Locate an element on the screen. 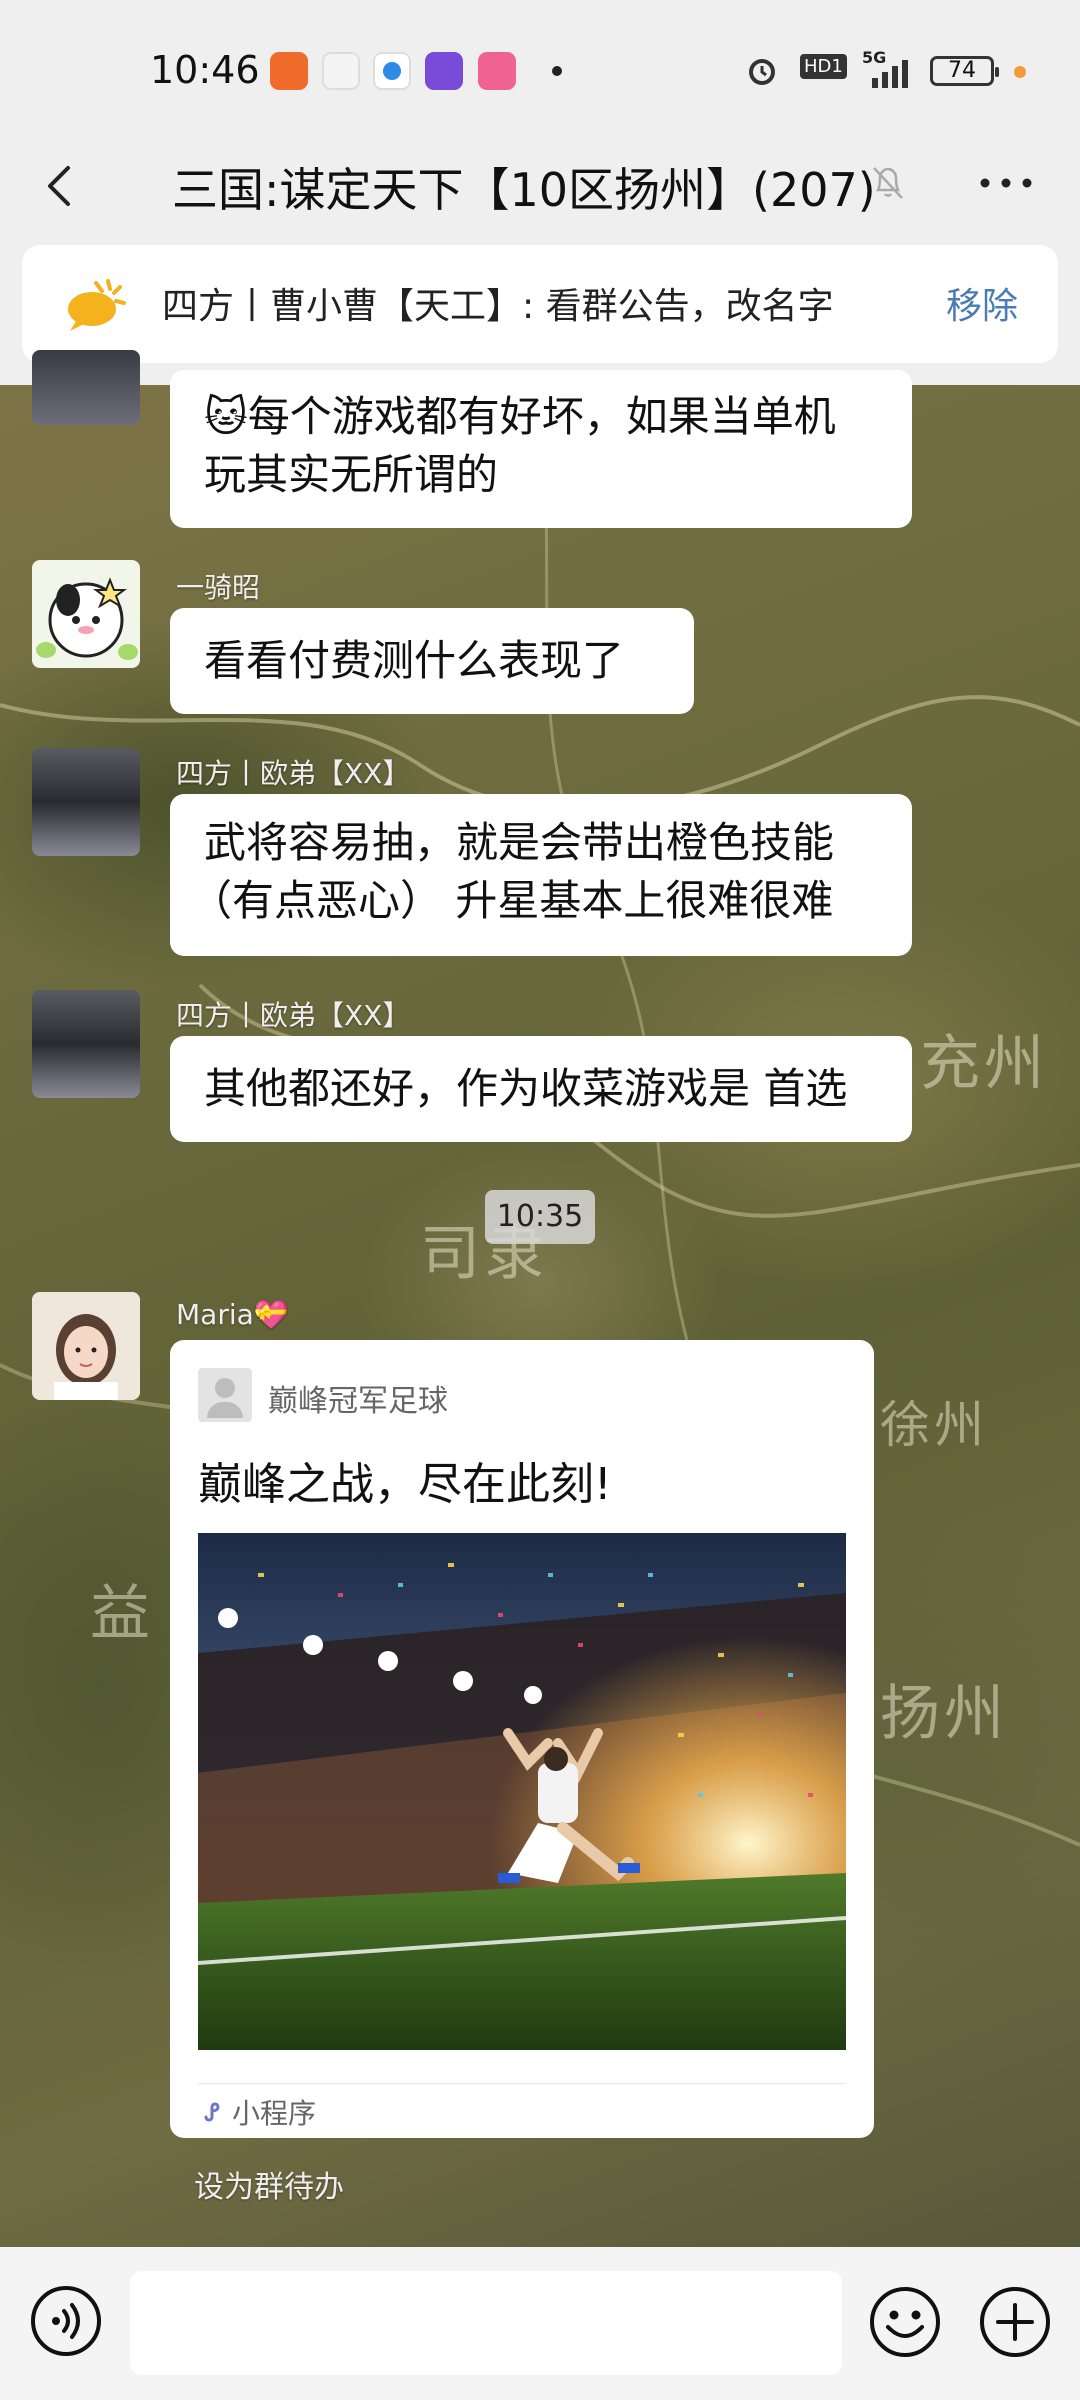 The width and height of the screenshot is (1080, 2400). mini-program-label: 小程序 is located at coordinates (274, 2113).